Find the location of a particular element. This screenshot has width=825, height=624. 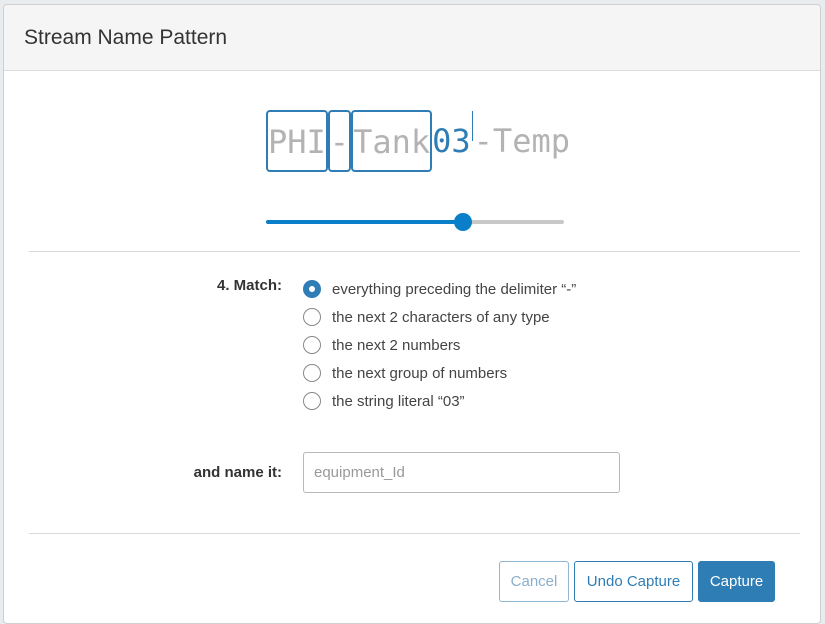

match-option: everything preceding the delimiter “-” is located at coordinates (439, 289).